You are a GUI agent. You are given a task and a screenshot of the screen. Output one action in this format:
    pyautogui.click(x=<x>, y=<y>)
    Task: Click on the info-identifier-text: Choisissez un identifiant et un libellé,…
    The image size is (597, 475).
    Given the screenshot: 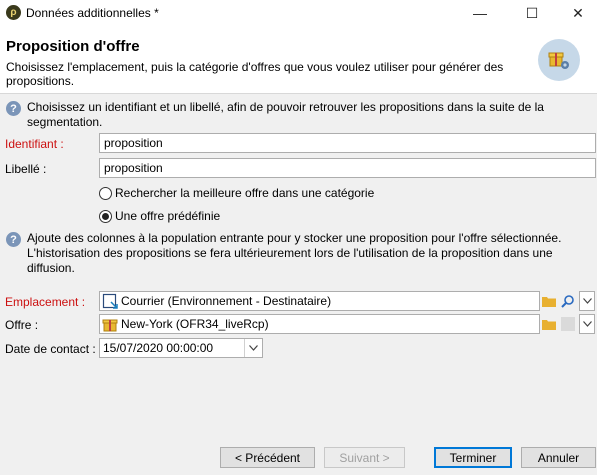 What is the action you would take?
    pyautogui.click(x=285, y=114)
    